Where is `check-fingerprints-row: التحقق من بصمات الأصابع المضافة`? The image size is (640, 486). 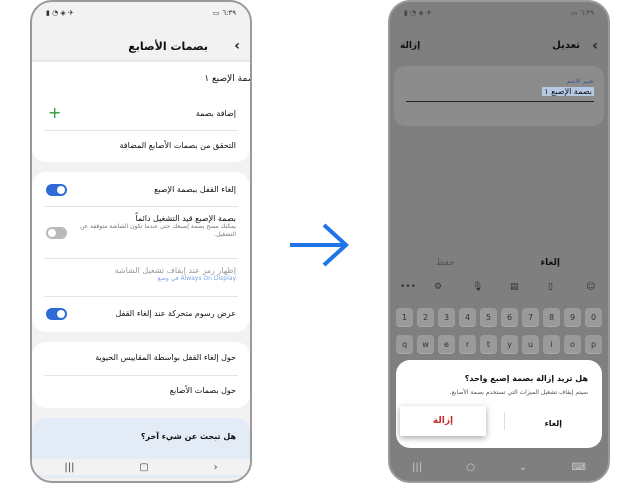 check-fingerprints-row: التحقق من بصمات الأصابع المضافة is located at coordinates (141, 145).